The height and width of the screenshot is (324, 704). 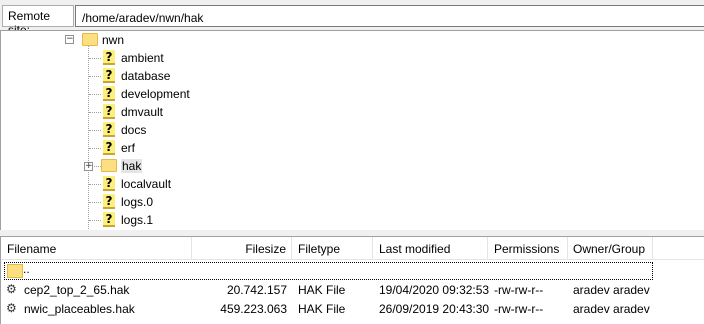 I want to click on filesize-cell: 459.223.063, so click(x=253, y=309).